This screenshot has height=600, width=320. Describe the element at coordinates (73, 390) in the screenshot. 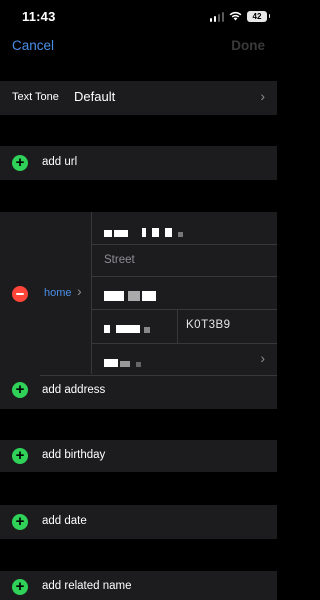

I see `add-address-label: add address` at that location.